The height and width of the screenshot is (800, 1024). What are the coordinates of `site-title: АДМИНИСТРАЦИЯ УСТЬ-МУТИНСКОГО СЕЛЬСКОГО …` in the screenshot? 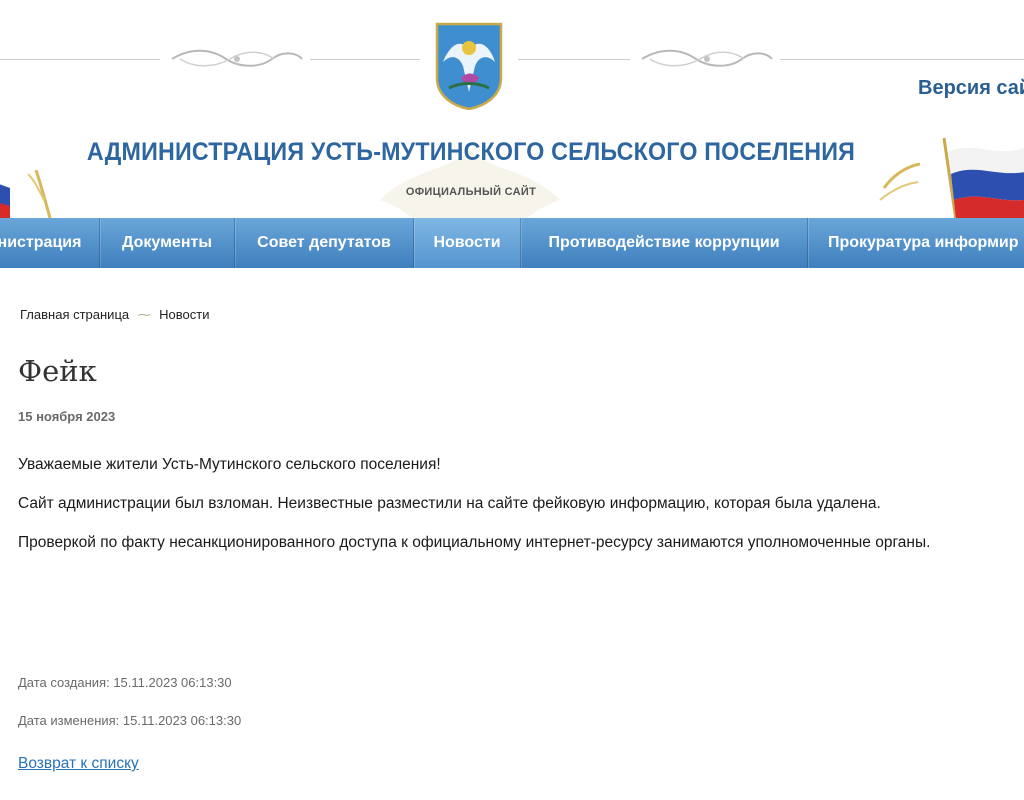 It's located at (471, 152).